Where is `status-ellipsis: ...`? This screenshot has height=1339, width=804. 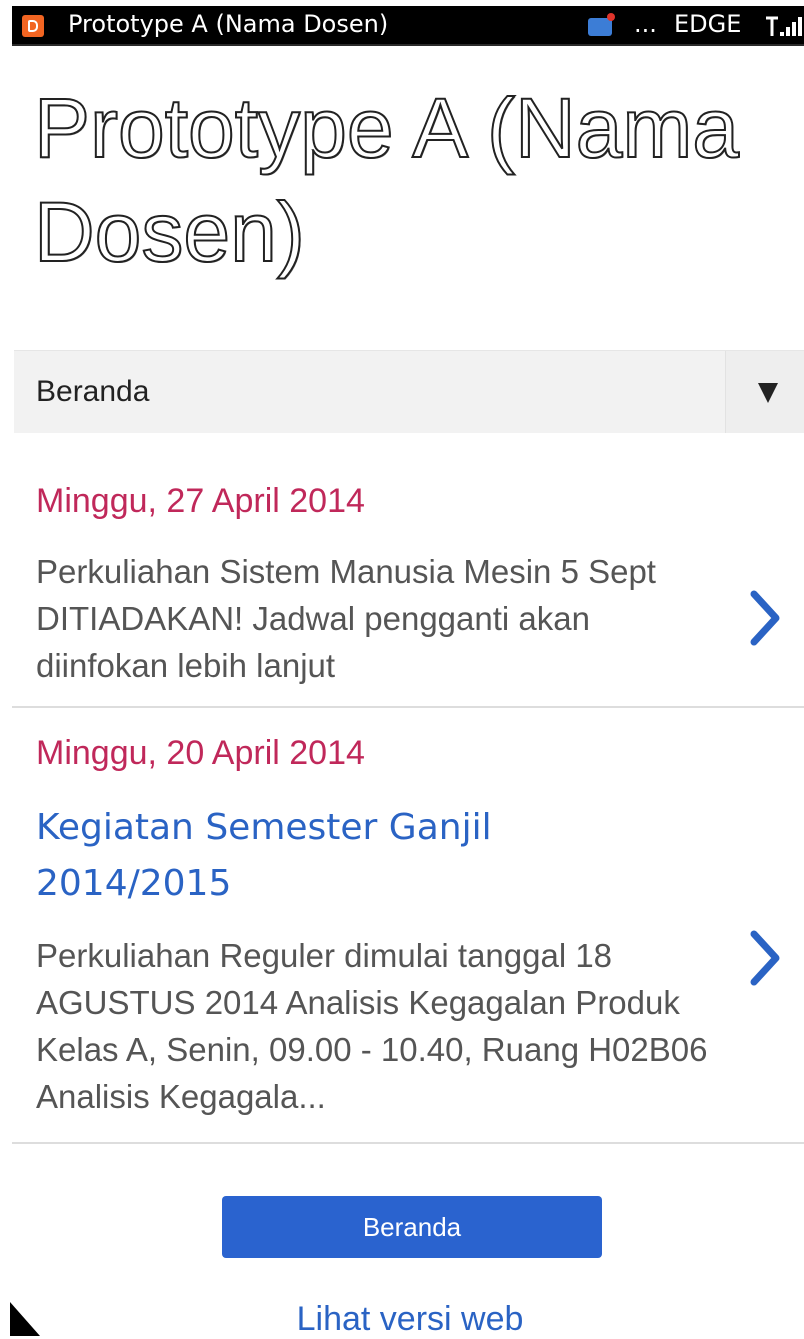 status-ellipsis: ... is located at coordinates (645, 24).